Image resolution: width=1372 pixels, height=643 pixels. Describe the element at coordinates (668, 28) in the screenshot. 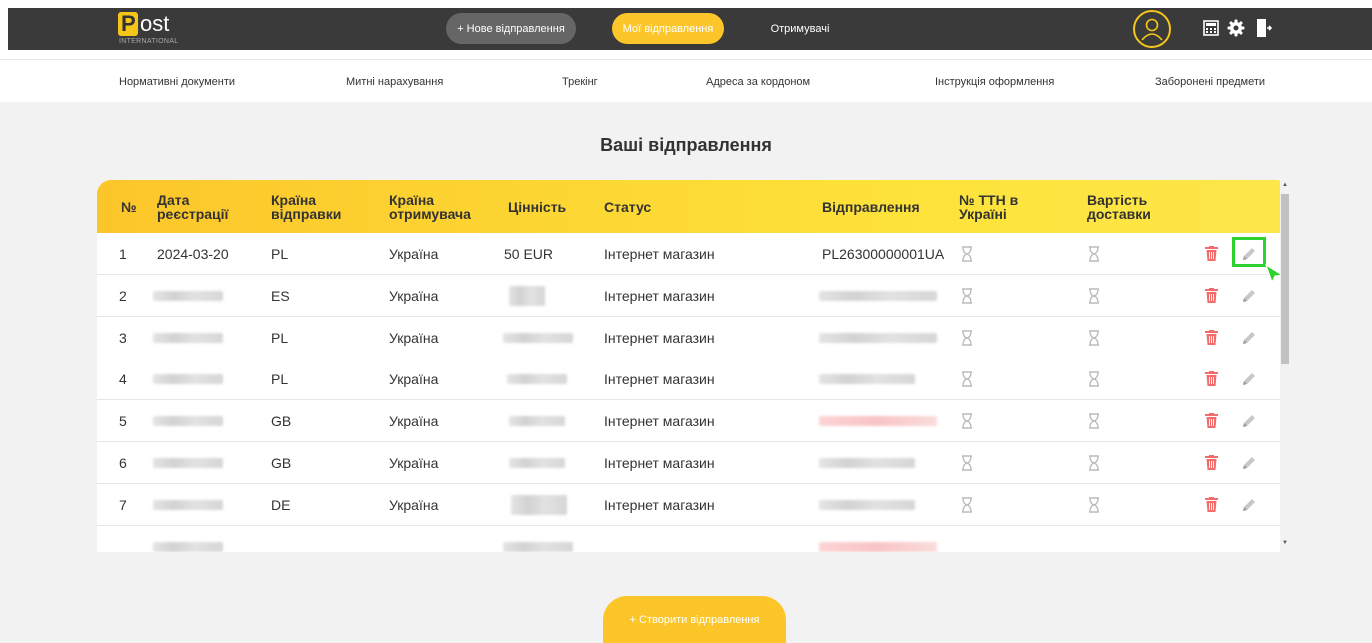

I see `my-shipments-button: Мої відправлення` at that location.